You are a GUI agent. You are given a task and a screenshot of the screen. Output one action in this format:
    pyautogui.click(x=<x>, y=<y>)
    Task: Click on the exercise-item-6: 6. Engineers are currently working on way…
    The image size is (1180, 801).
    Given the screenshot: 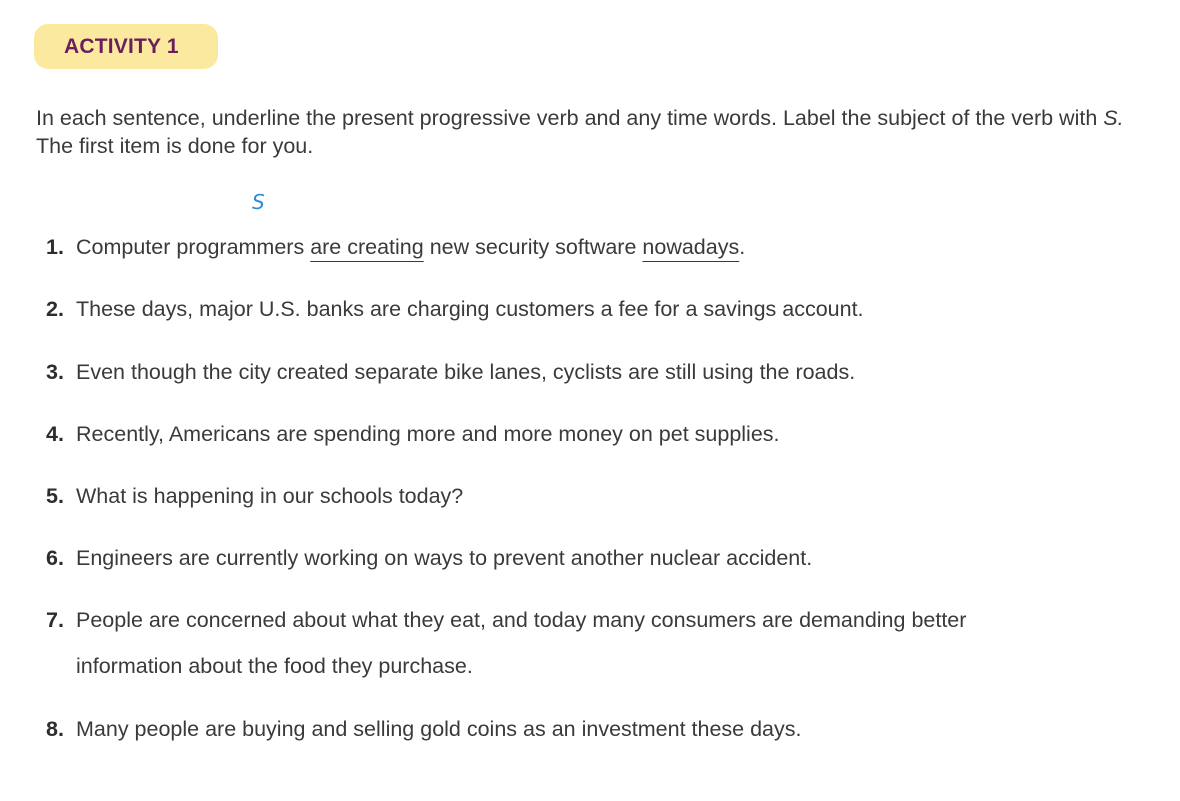 What is the action you would take?
    pyautogui.click(x=596, y=558)
    